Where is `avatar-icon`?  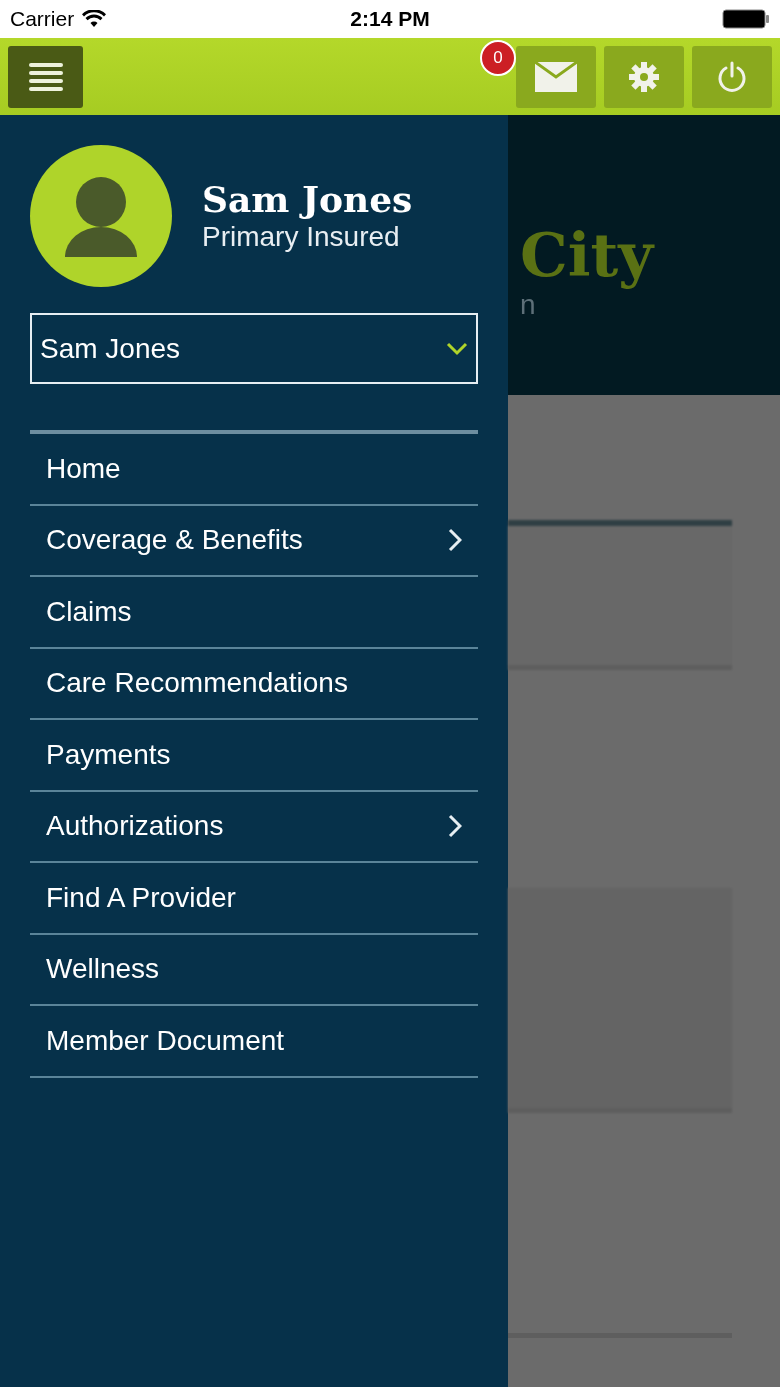 avatar-icon is located at coordinates (101, 216).